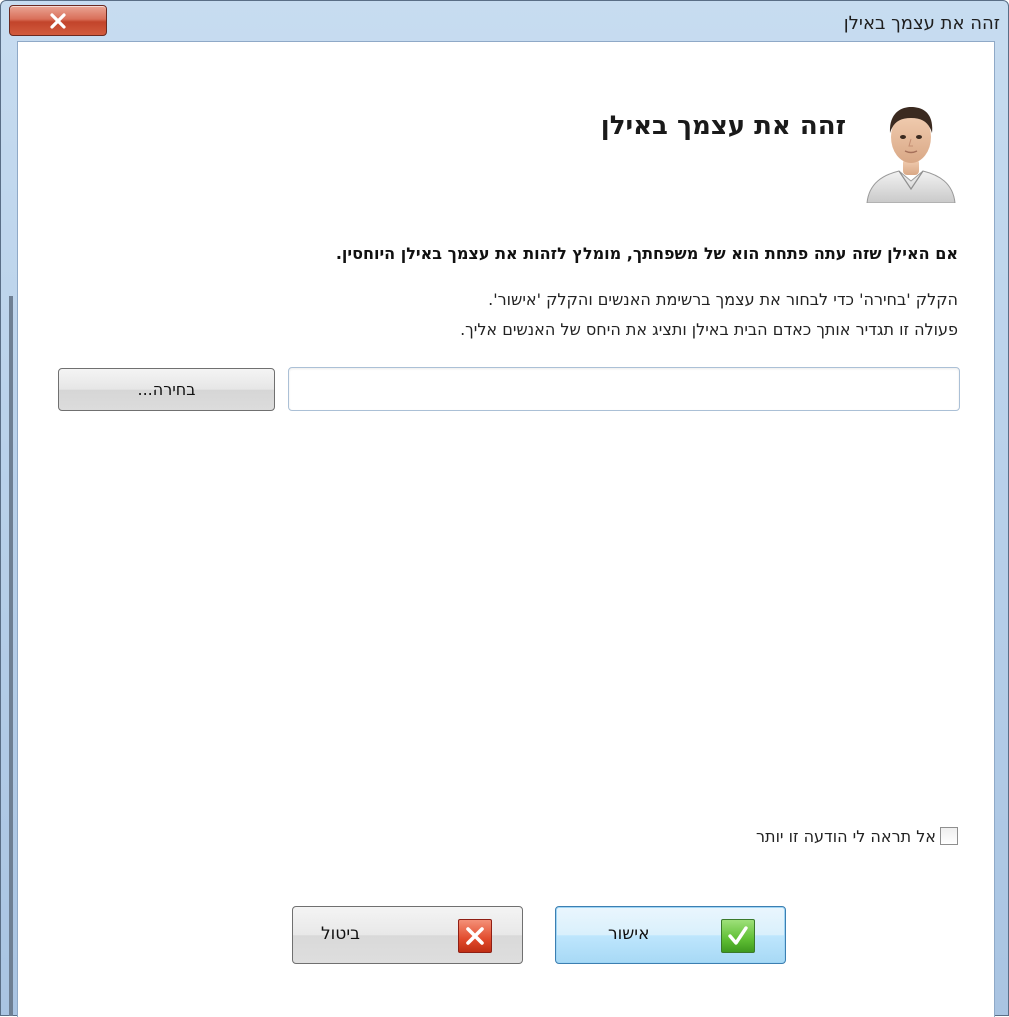  Describe the element at coordinates (723, 126) in the screenshot. I see `dialog-heading: זהה את עצמך באילן` at that location.